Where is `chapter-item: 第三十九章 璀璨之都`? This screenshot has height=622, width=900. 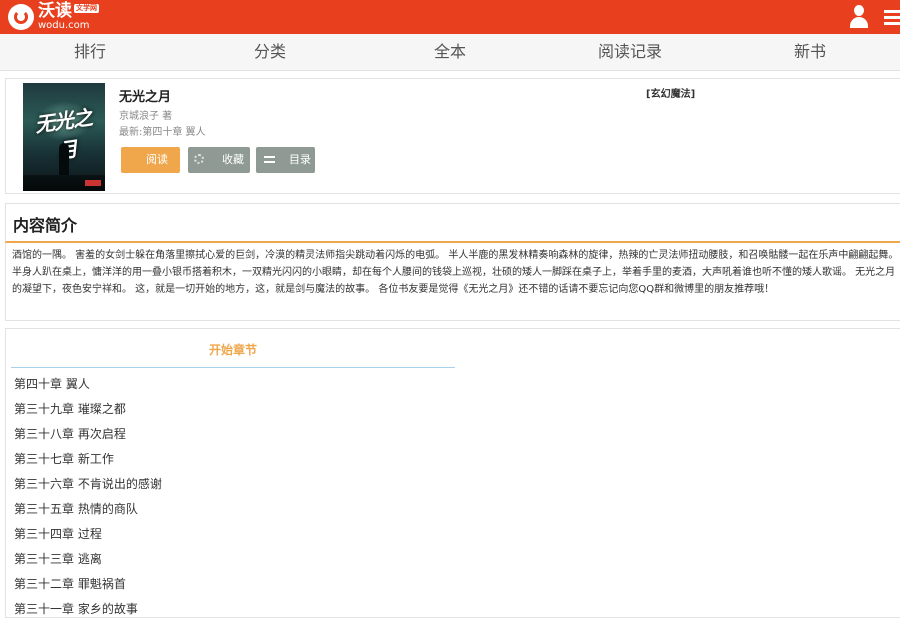 chapter-item: 第三十九章 璀璨之都 is located at coordinates (234, 409).